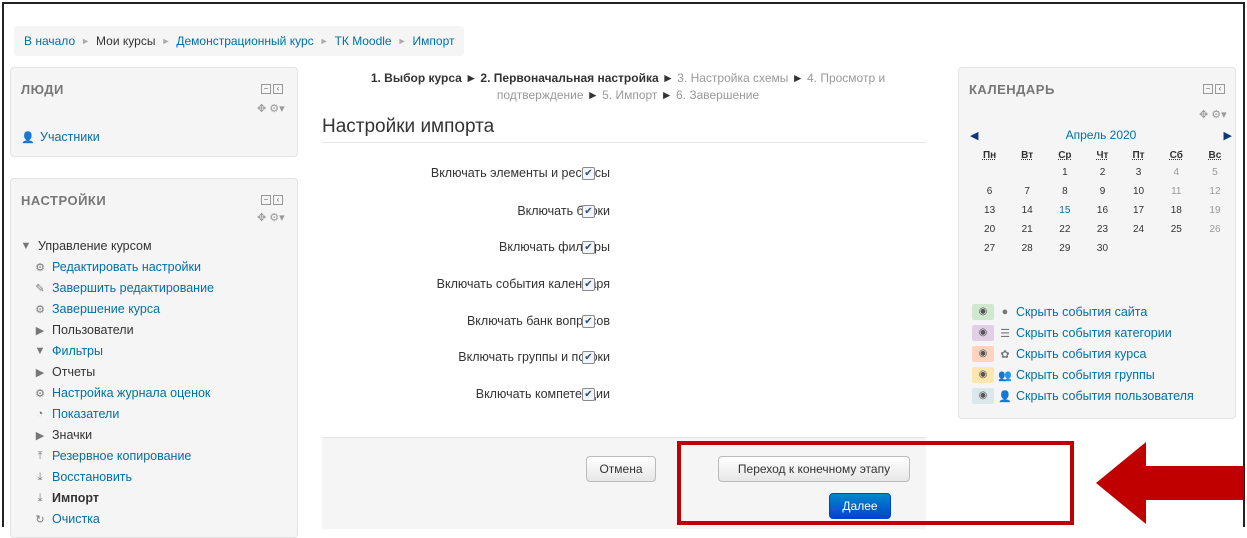  Describe the element at coordinates (1105, 396) in the screenshot. I see `event-filter-label: Скрыть события пользователя` at that location.